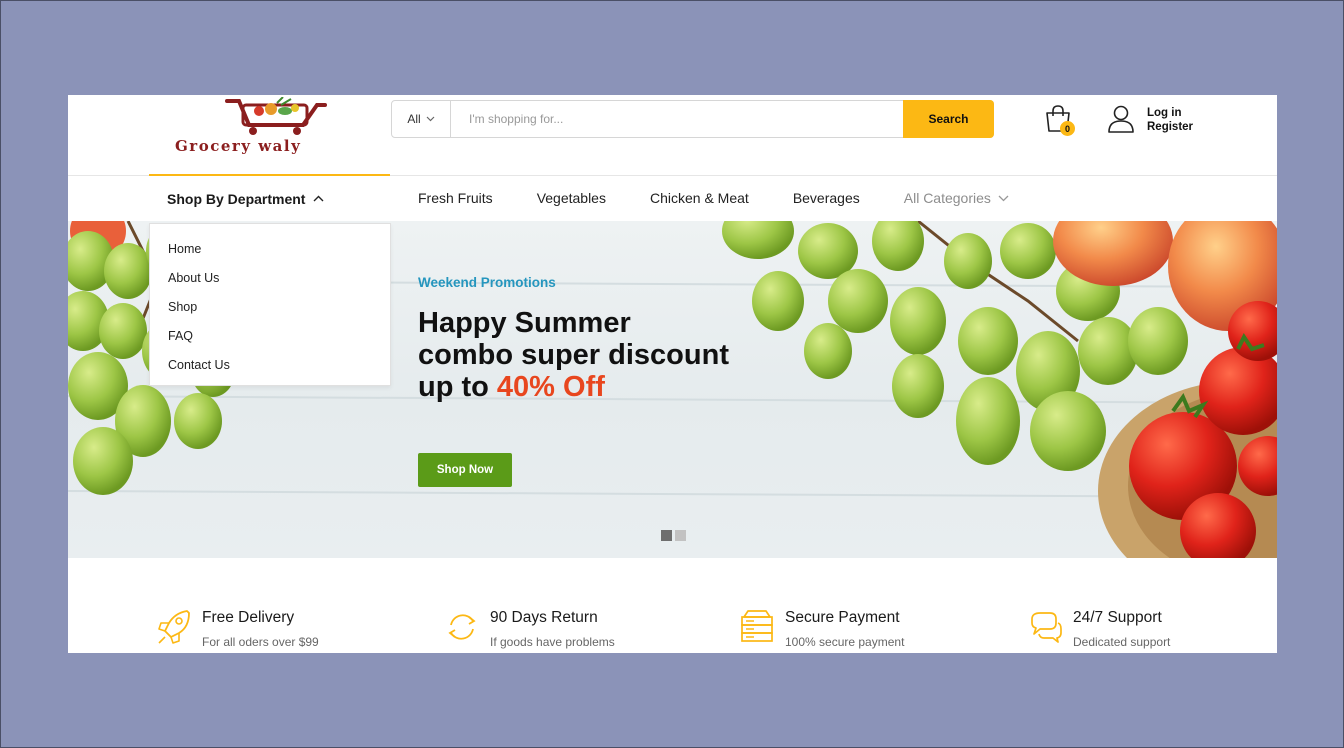 The width and height of the screenshot is (1344, 748). What do you see at coordinates (757, 626) in the screenshot?
I see `server-payment-icon` at bounding box center [757, 626].